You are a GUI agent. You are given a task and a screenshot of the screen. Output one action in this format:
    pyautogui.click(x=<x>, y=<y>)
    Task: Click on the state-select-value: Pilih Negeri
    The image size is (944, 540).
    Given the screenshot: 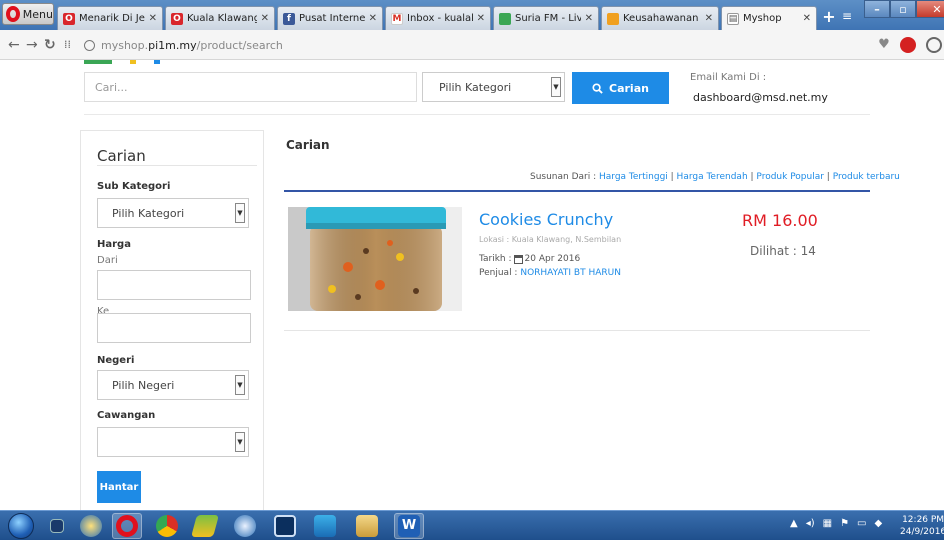 What is the action you would take?
    pyautogui.click(x=143, y=385)
    